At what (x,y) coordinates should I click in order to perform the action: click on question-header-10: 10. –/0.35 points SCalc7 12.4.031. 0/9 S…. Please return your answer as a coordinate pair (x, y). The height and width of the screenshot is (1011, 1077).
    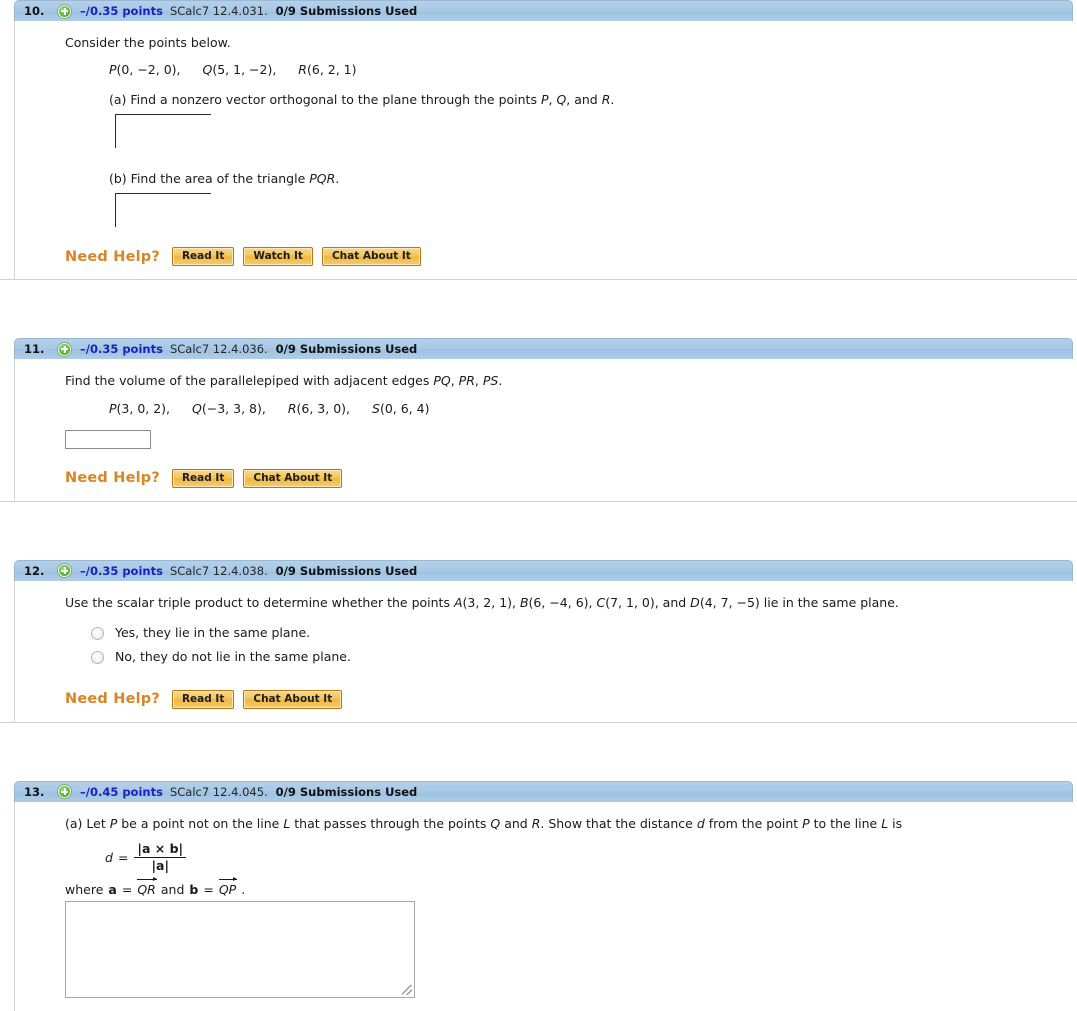
    Looking at the image, I should click on (543, 10).